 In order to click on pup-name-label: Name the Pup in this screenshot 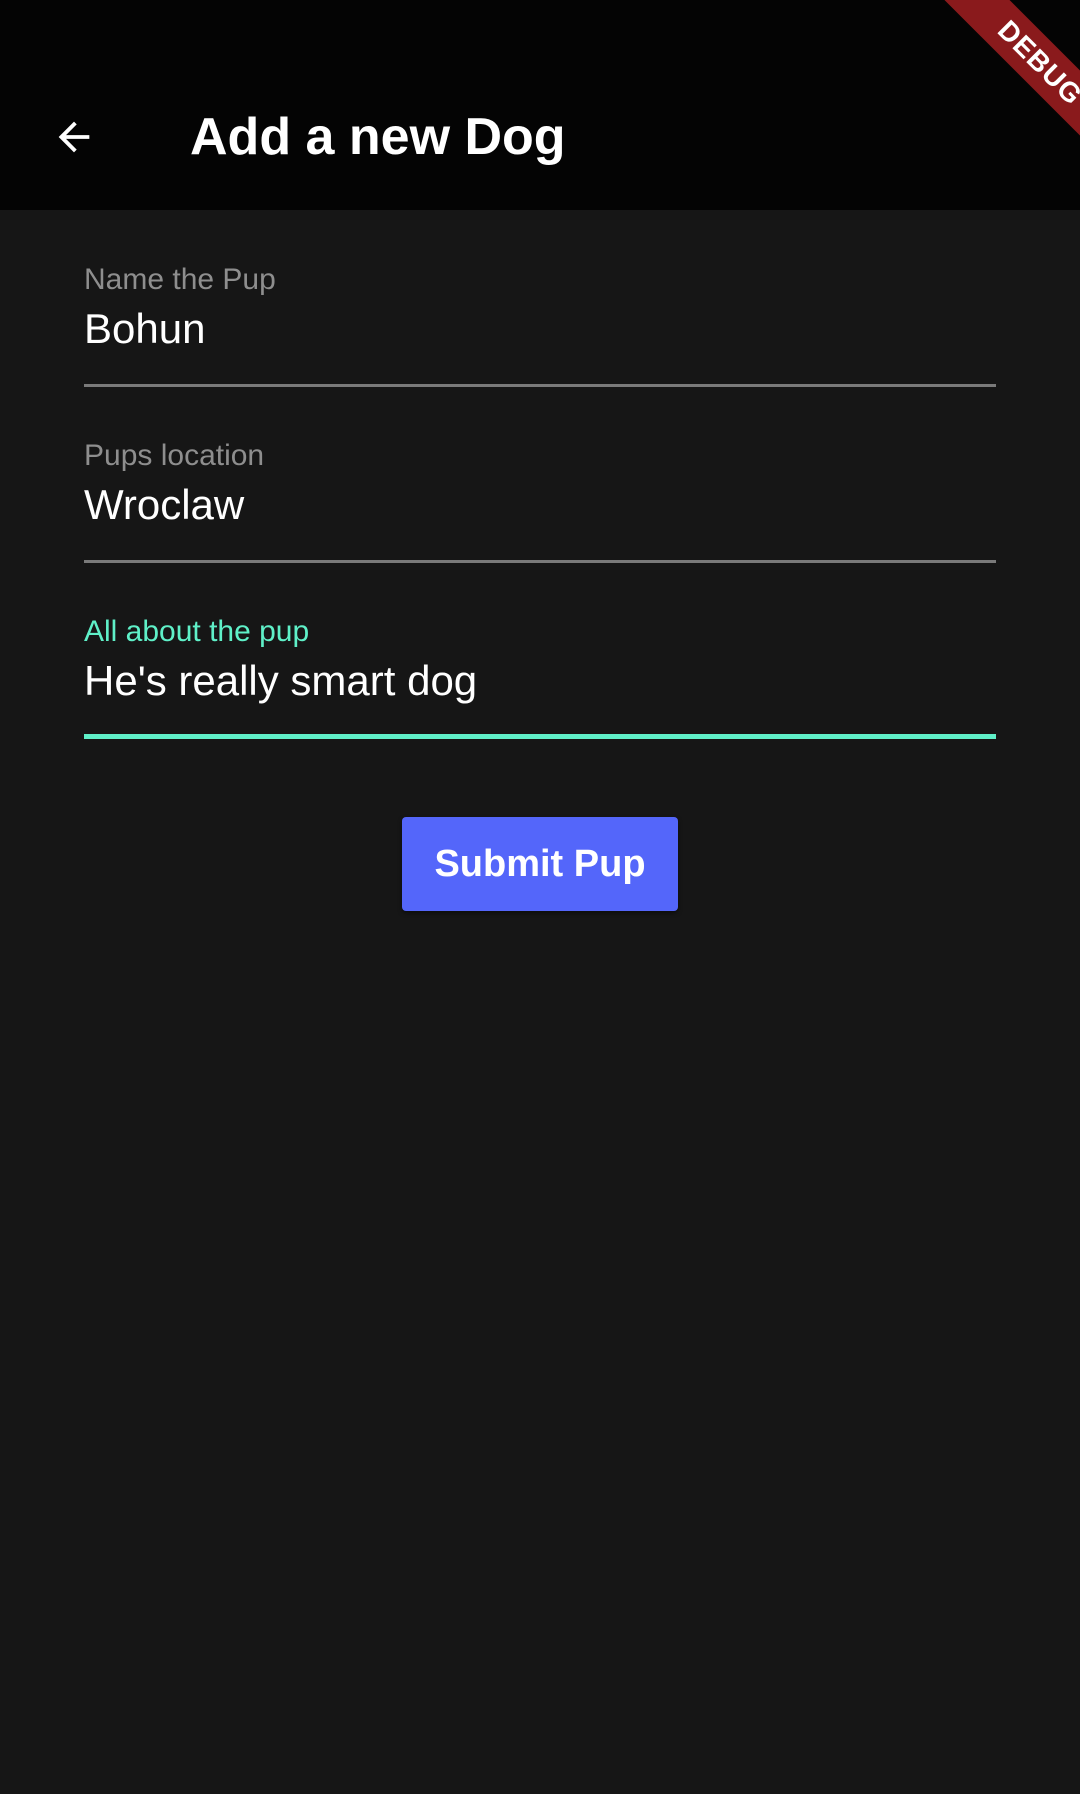, I will do `click(180, 279)`.